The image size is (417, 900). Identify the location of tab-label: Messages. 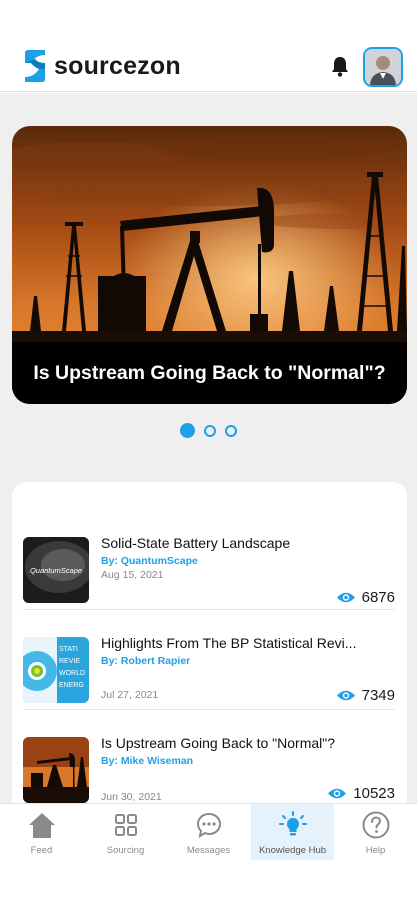
(208, 850).